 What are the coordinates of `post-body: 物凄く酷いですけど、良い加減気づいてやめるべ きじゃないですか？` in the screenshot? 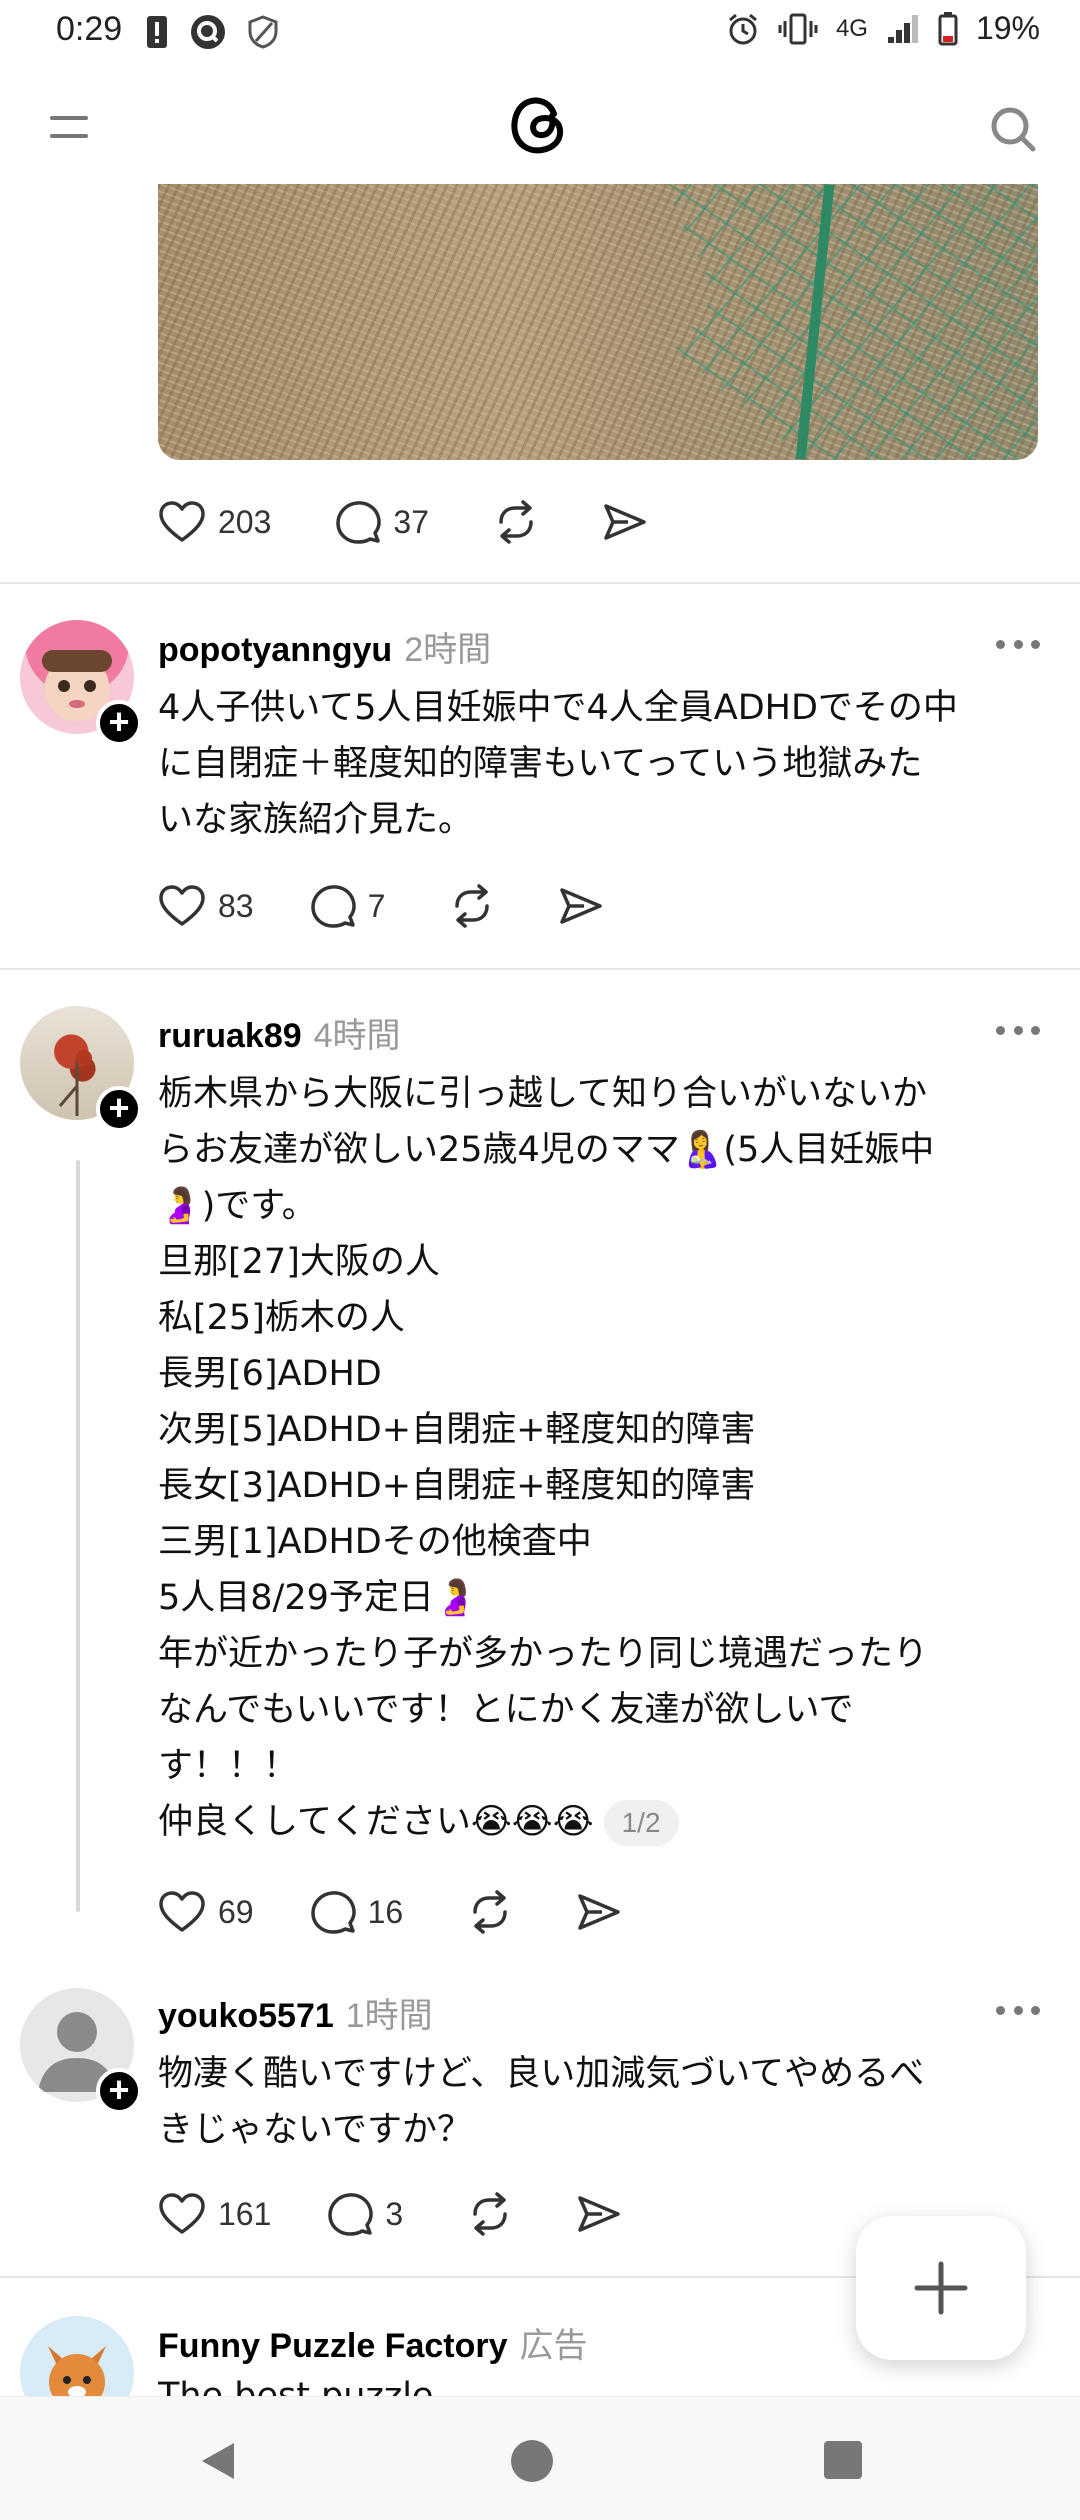 It's located at (598, 2102).